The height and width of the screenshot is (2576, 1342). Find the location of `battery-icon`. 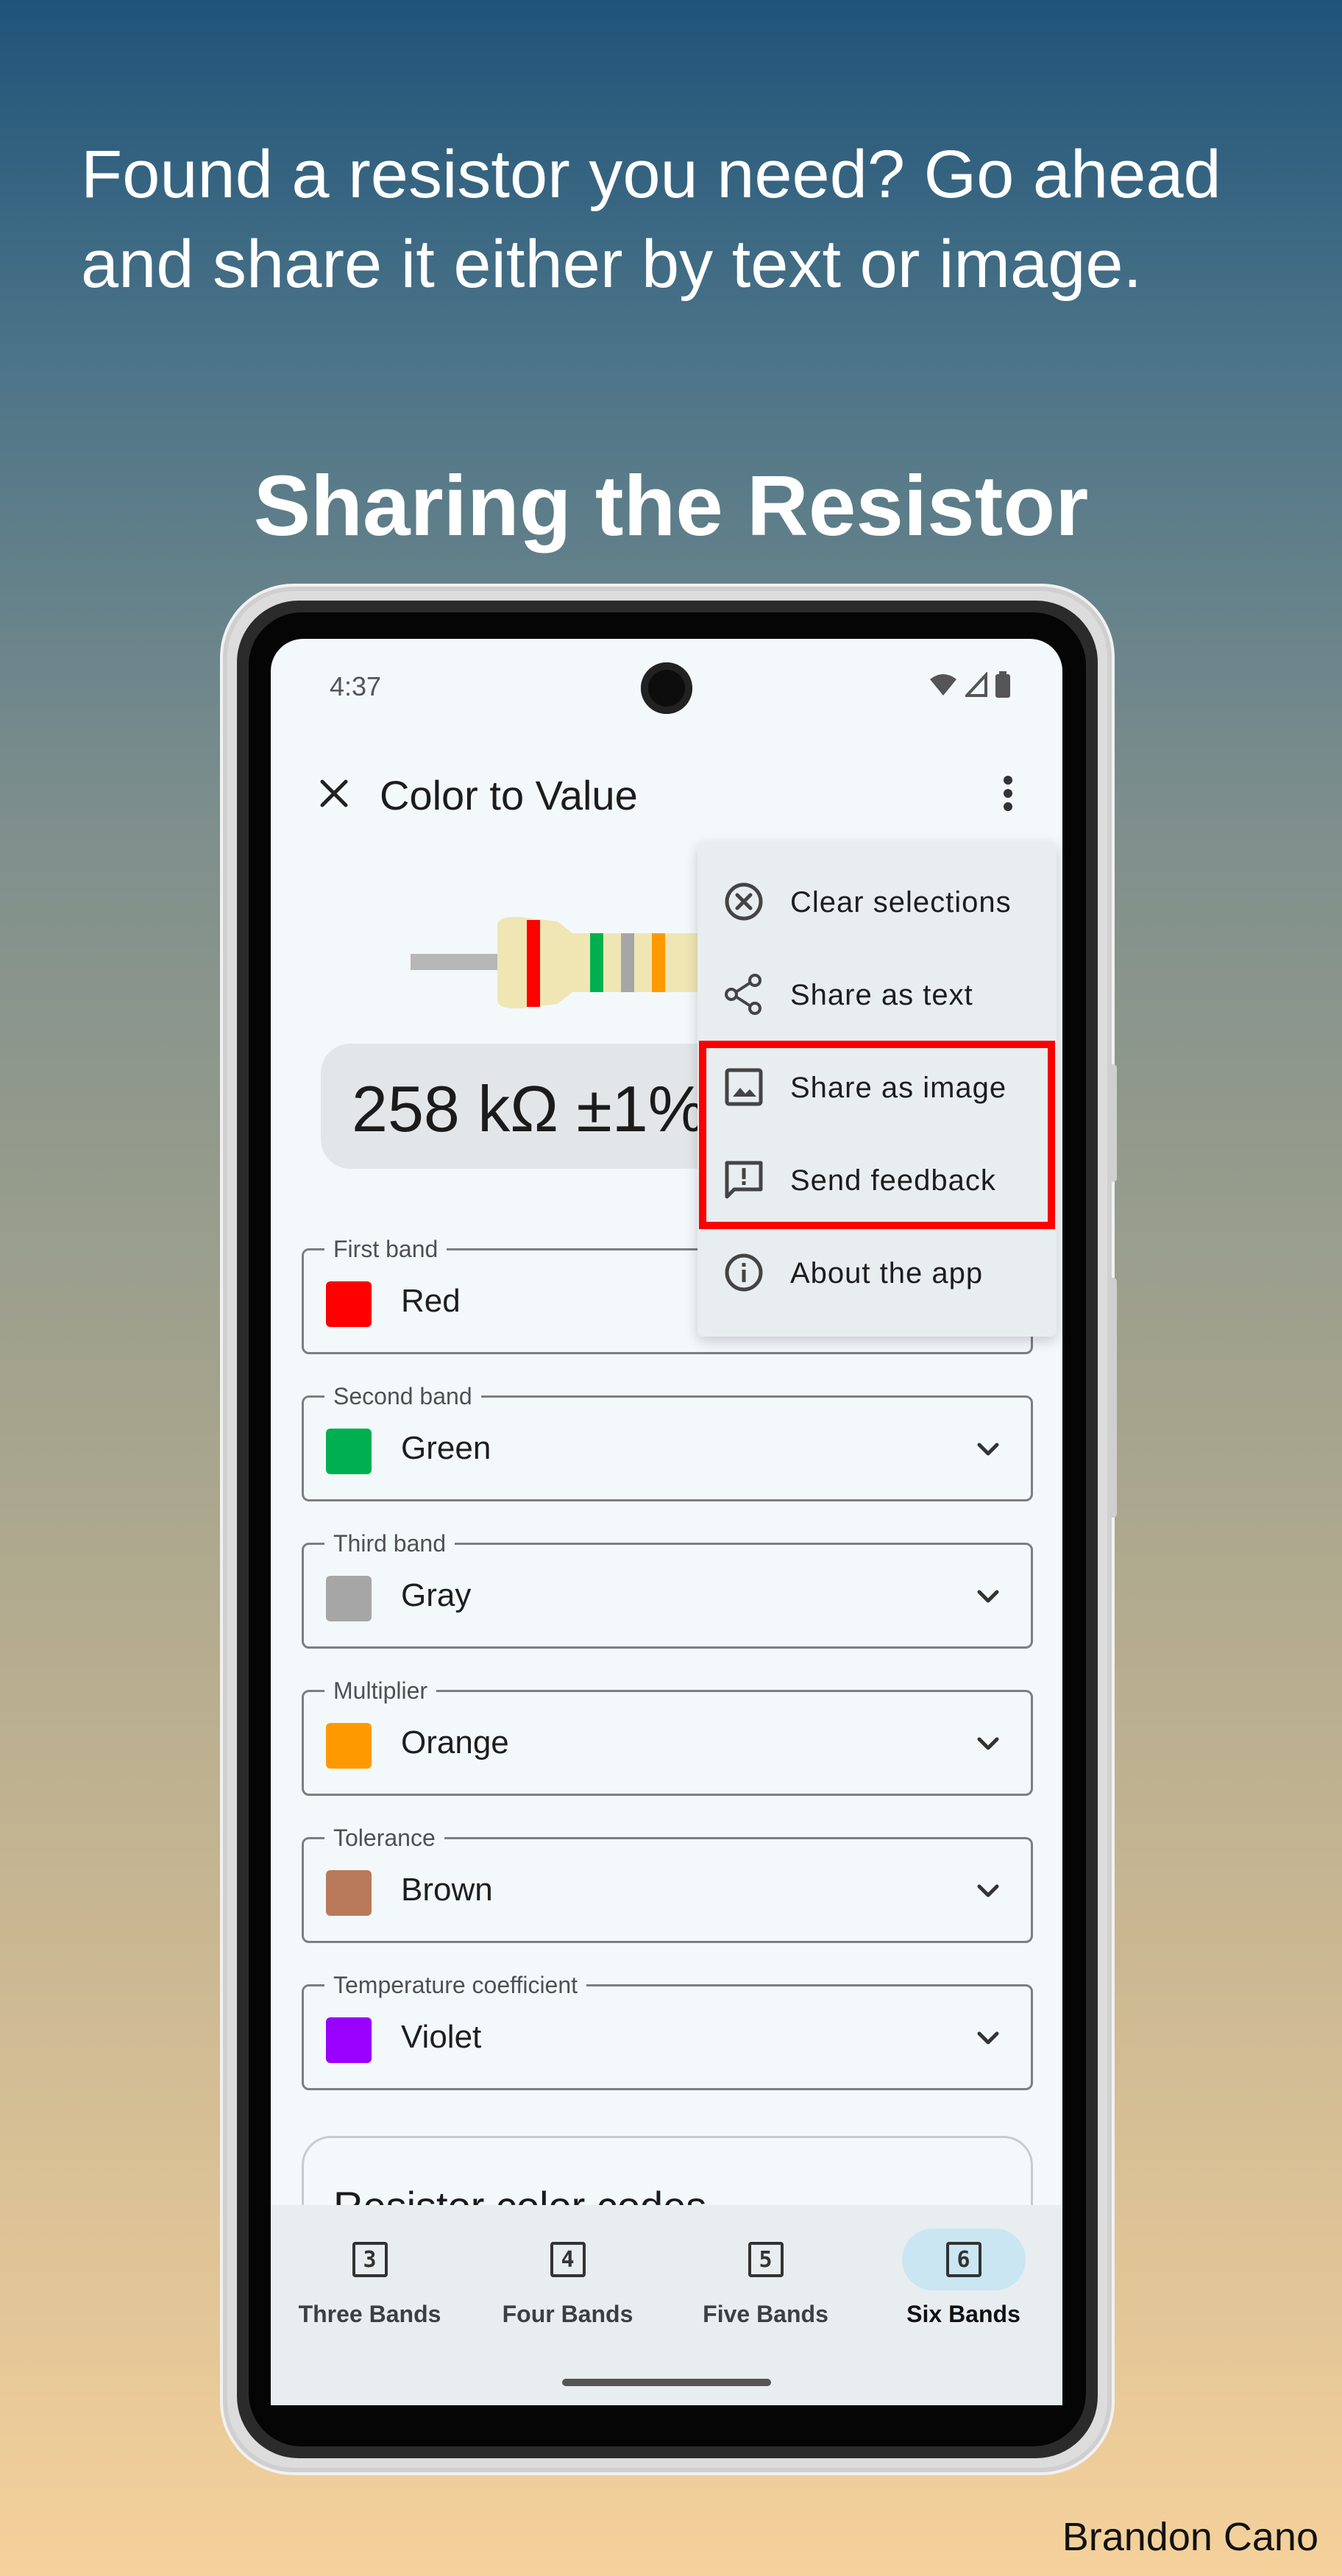

battery-icon is located at coordinates (1003, 684).